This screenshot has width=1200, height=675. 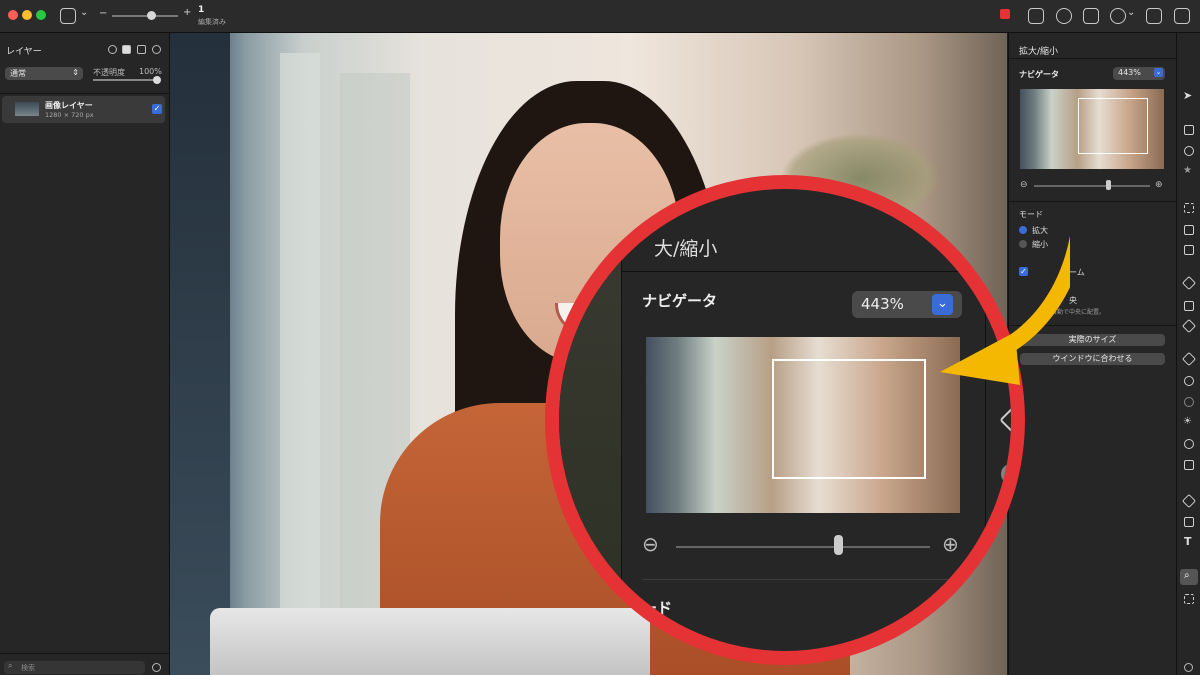 I want to click on callout-title: 大/縮小, so click(x=686, y=249).